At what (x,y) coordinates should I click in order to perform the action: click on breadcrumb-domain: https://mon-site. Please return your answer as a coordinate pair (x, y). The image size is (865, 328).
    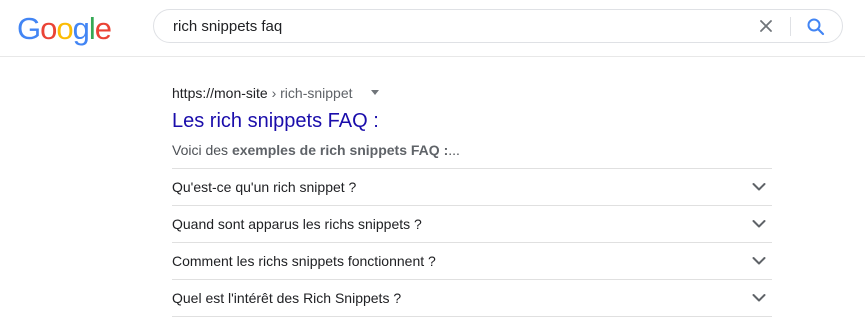
    Looking at the image, I should click on (220, 93).